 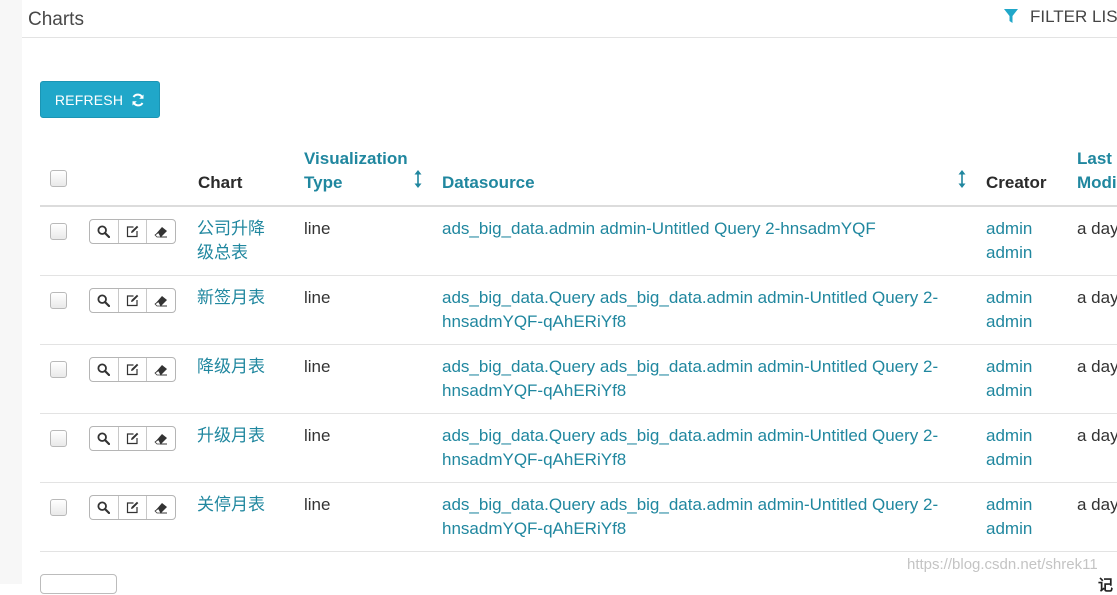 I want to click on page-header: Charts FILTER LIS, so click(x=569, y=19).